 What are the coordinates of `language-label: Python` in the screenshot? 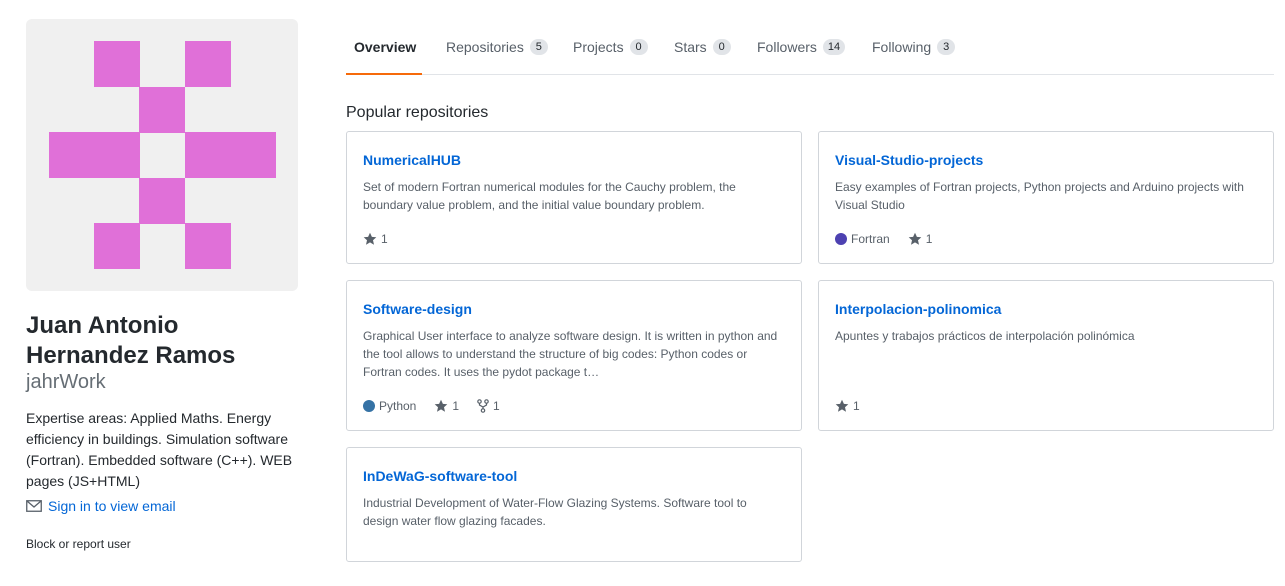 It's located at (398, 406).